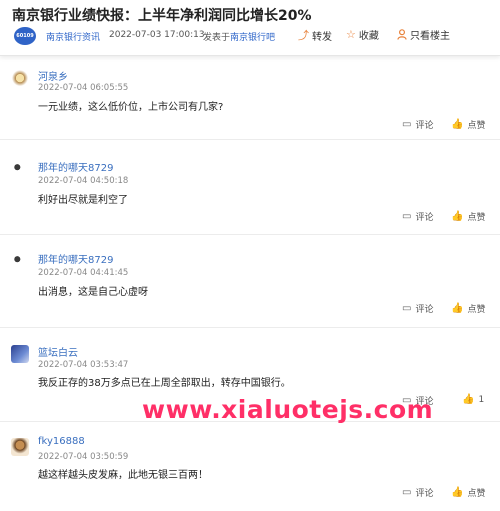 The image size is (500, 511). Describe the element at coordinates (83, 200) in the screenshot. I see `reply-text: 利好出尽就是利空了` at that location.